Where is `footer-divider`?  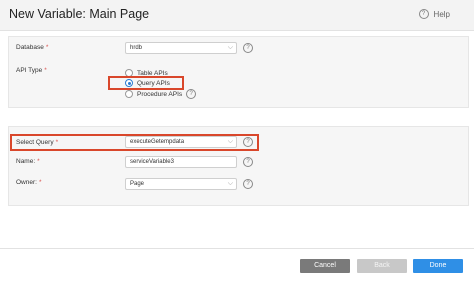
footer-divider is located at coordinates (237, 248).